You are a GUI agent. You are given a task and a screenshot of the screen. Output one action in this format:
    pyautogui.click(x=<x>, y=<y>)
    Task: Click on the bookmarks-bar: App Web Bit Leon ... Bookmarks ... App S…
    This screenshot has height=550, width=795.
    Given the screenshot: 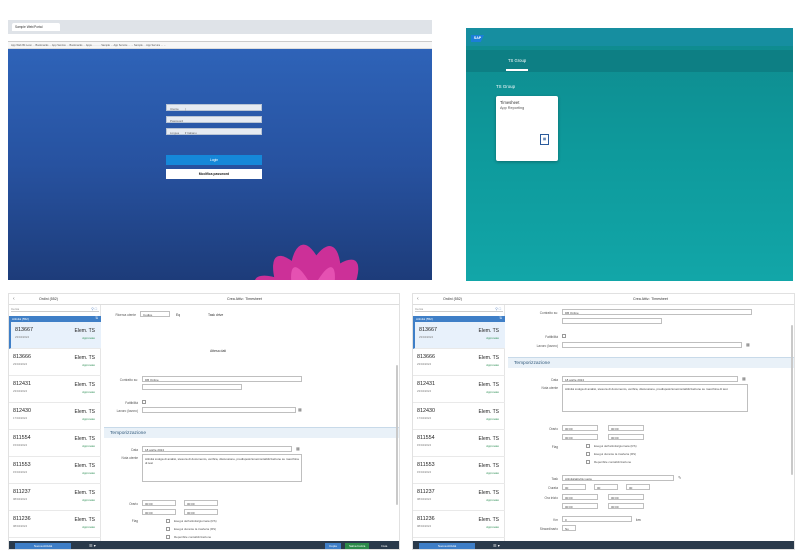 What is the action you would take?
    pyautogui.click(x=220, y=45)
    